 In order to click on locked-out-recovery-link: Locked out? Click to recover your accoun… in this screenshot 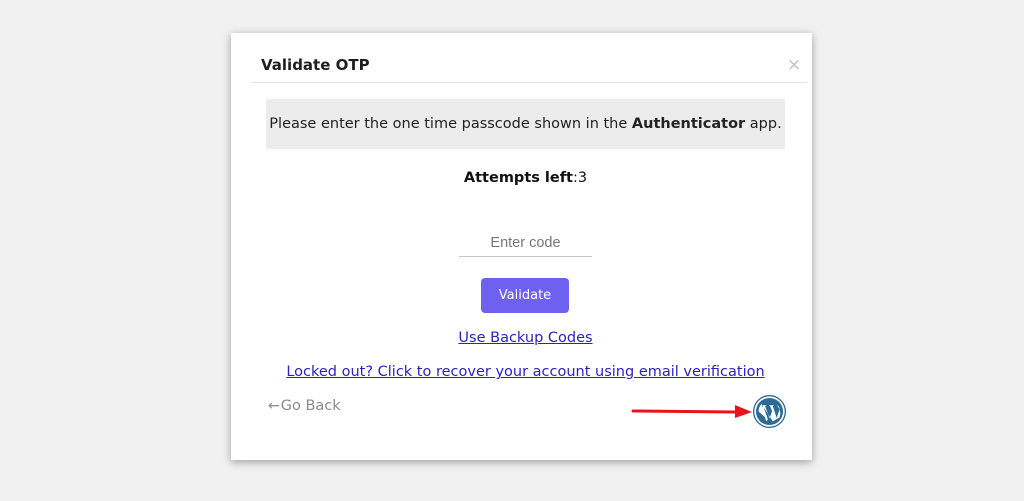, I will do `click(525, 372)`.